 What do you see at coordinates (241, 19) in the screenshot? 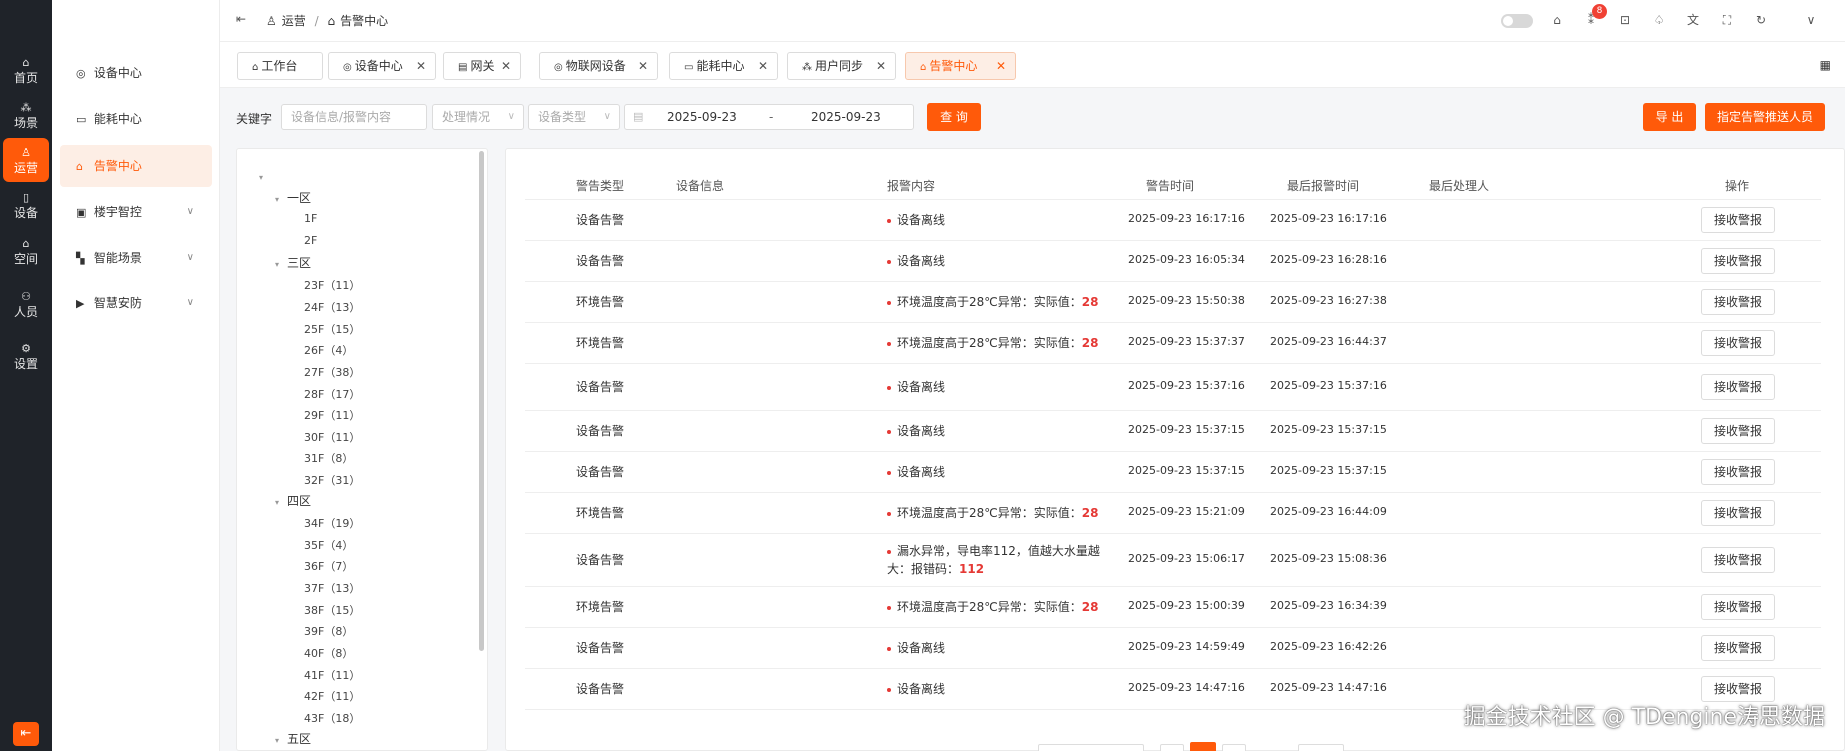
I see `collapse-menu-icon: ⇤` at bounding box center [241, 19].